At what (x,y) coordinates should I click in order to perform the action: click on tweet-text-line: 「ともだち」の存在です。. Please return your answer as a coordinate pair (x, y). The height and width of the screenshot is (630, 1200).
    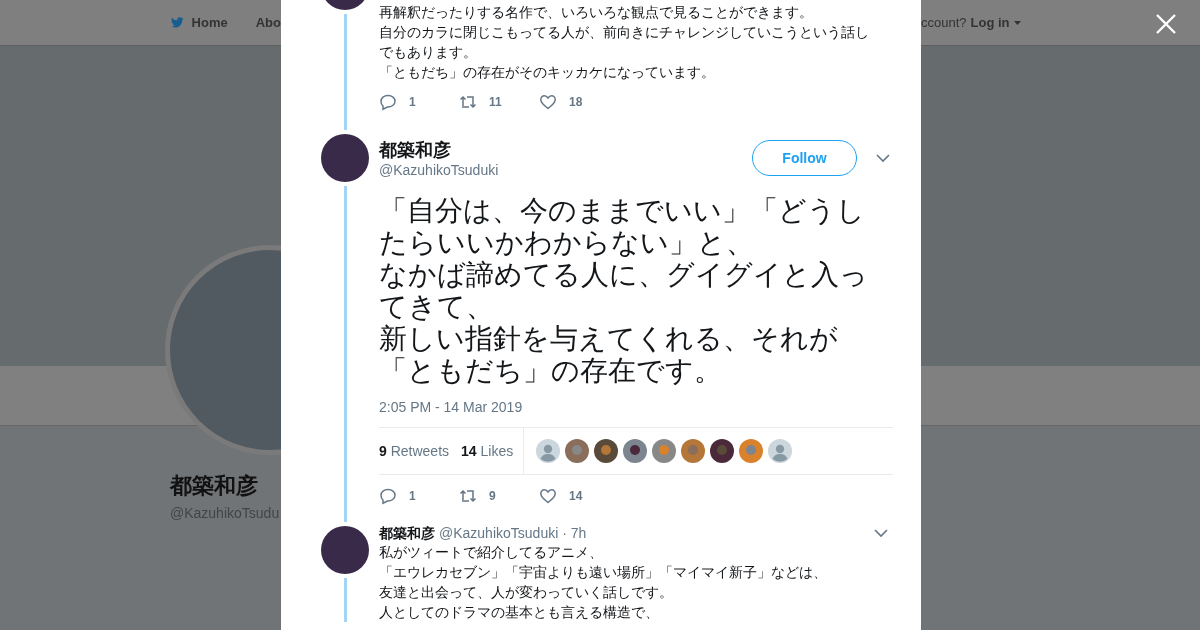
    Looking at the image, I should click on (551, 371).